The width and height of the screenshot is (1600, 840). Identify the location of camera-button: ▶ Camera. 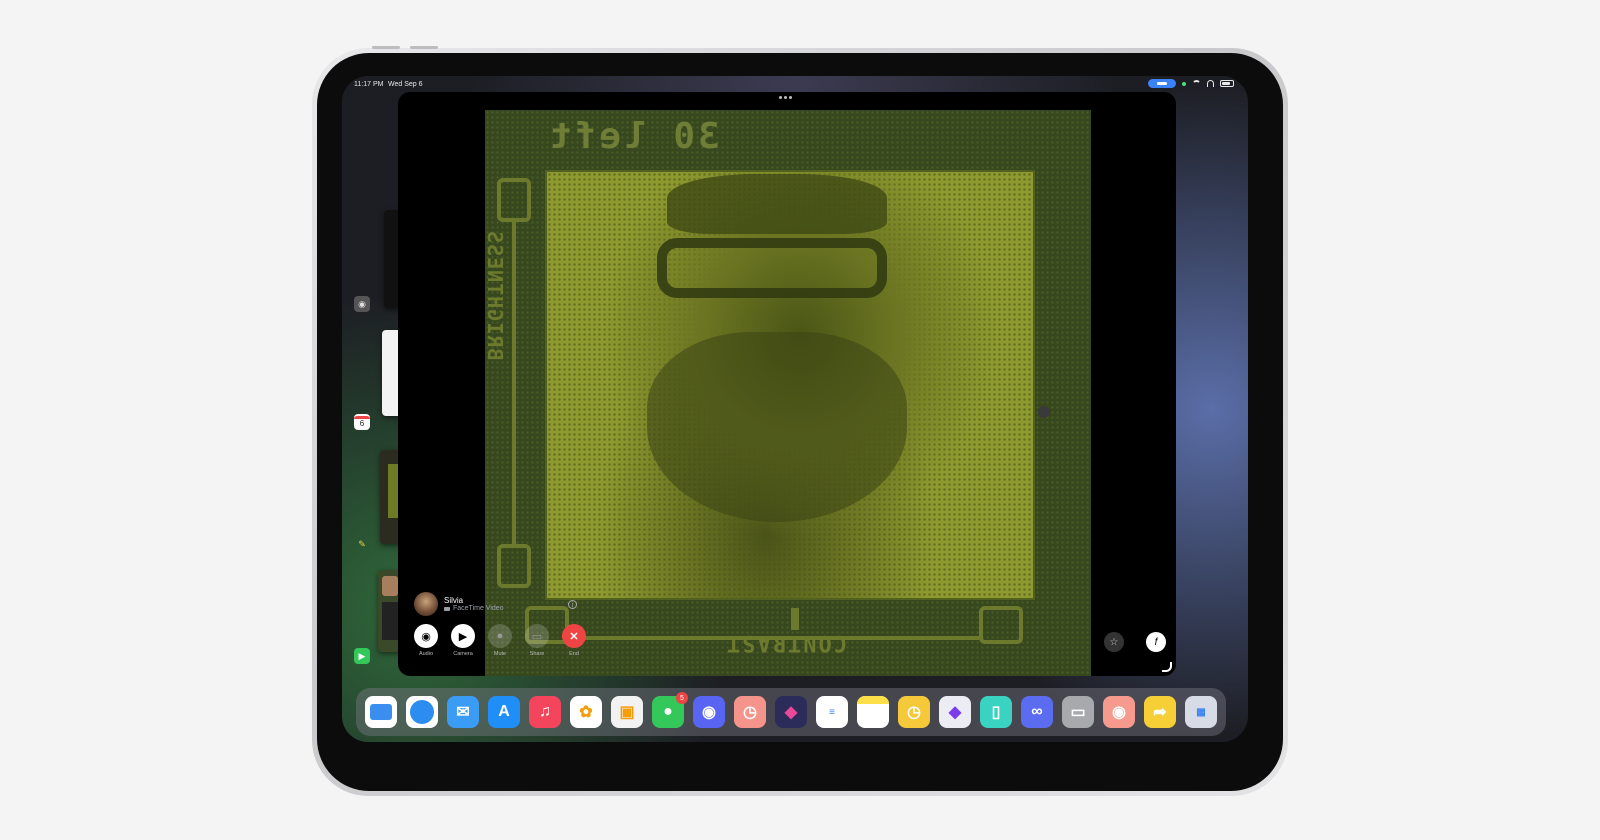
(463, 640).